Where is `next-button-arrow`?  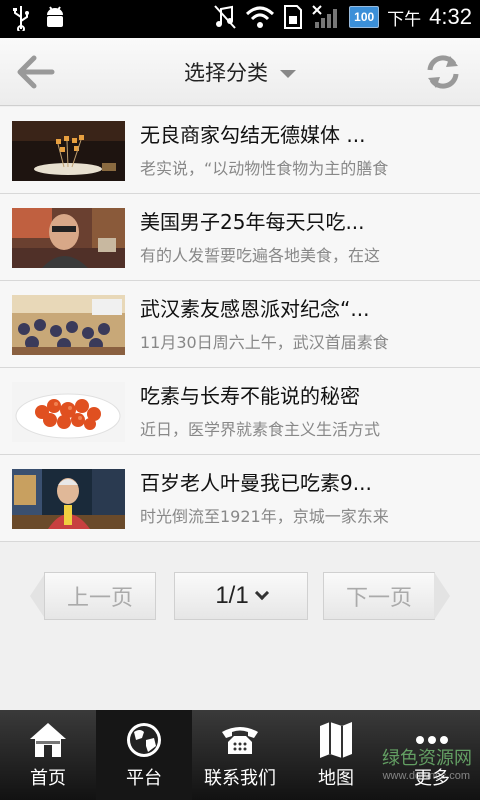
next-button-arrow is located at coordinates (442, 596).